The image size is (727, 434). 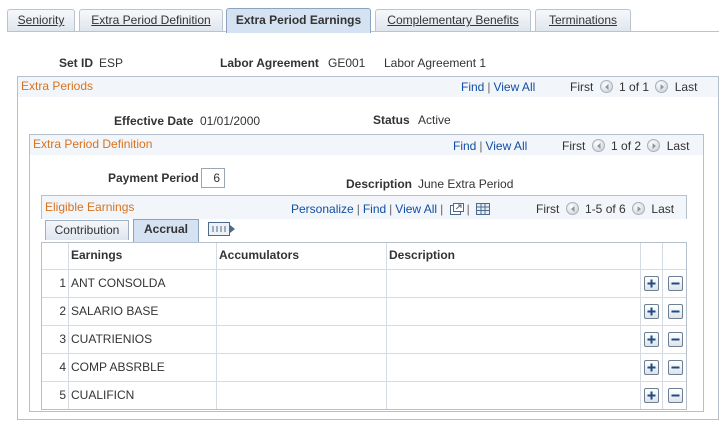 What do you see at coordinates (230, 121) in the screenshot?
I see `effective-date-value: 01/01/2000` at bounding box center [230, 121].